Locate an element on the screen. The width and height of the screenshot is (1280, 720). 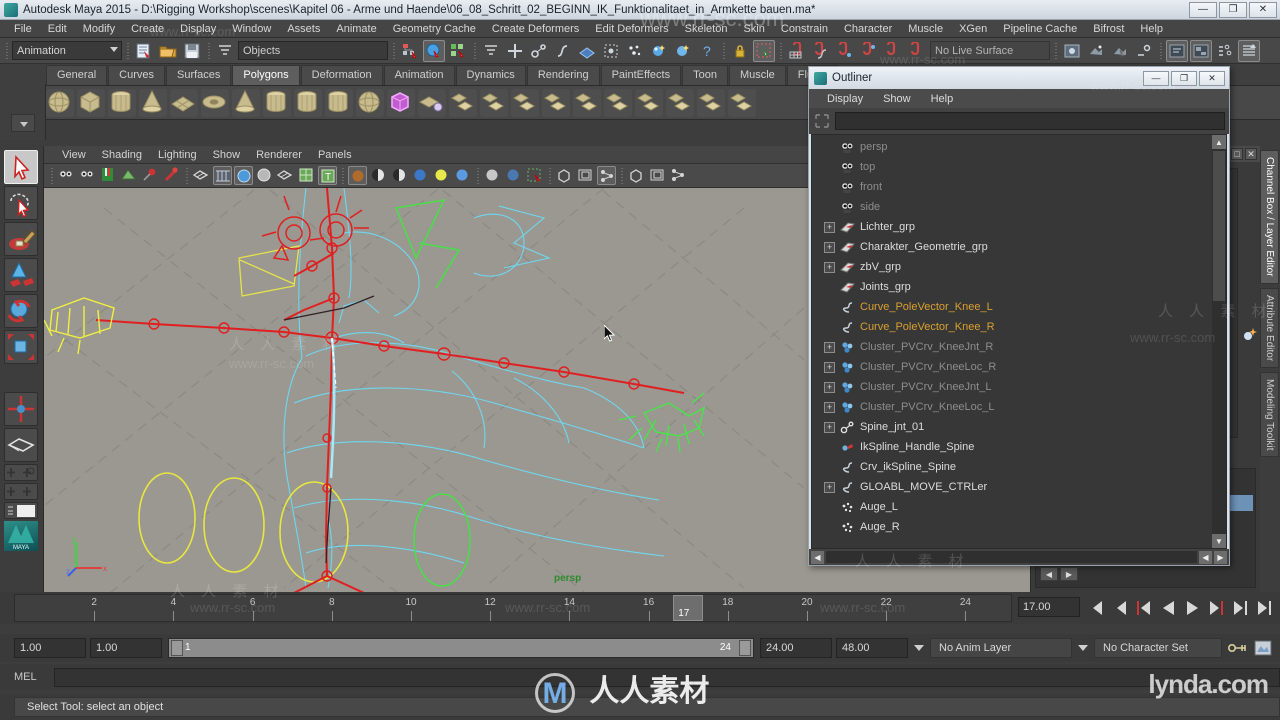
poly-merge-icon is located at coordinates (649, 102).